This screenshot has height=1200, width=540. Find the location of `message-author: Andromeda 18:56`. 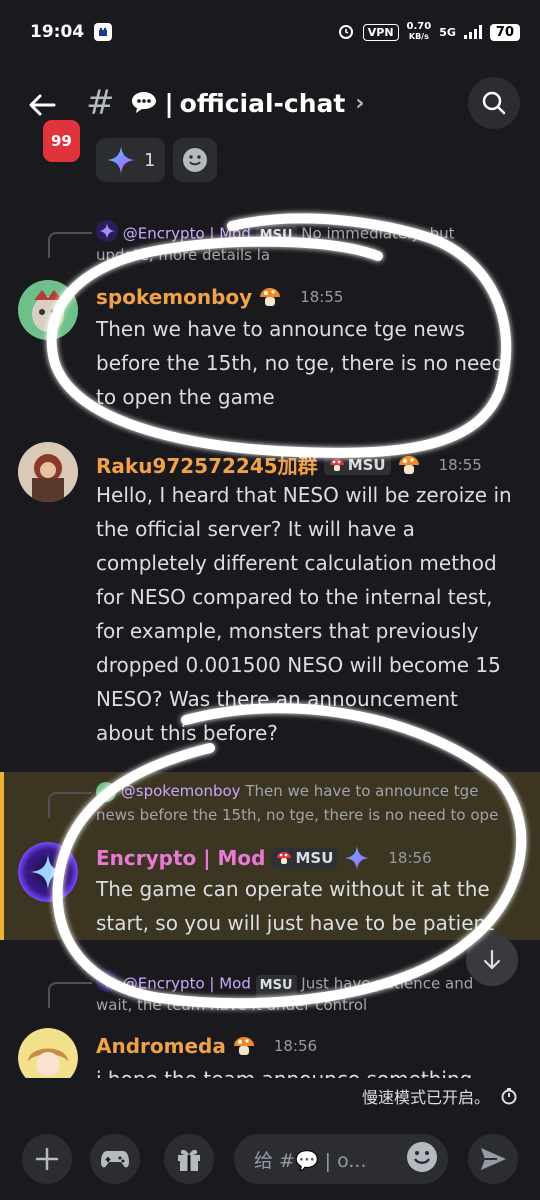

message-author: Andromeda 18:56 is located at coordinates (206, 1046).